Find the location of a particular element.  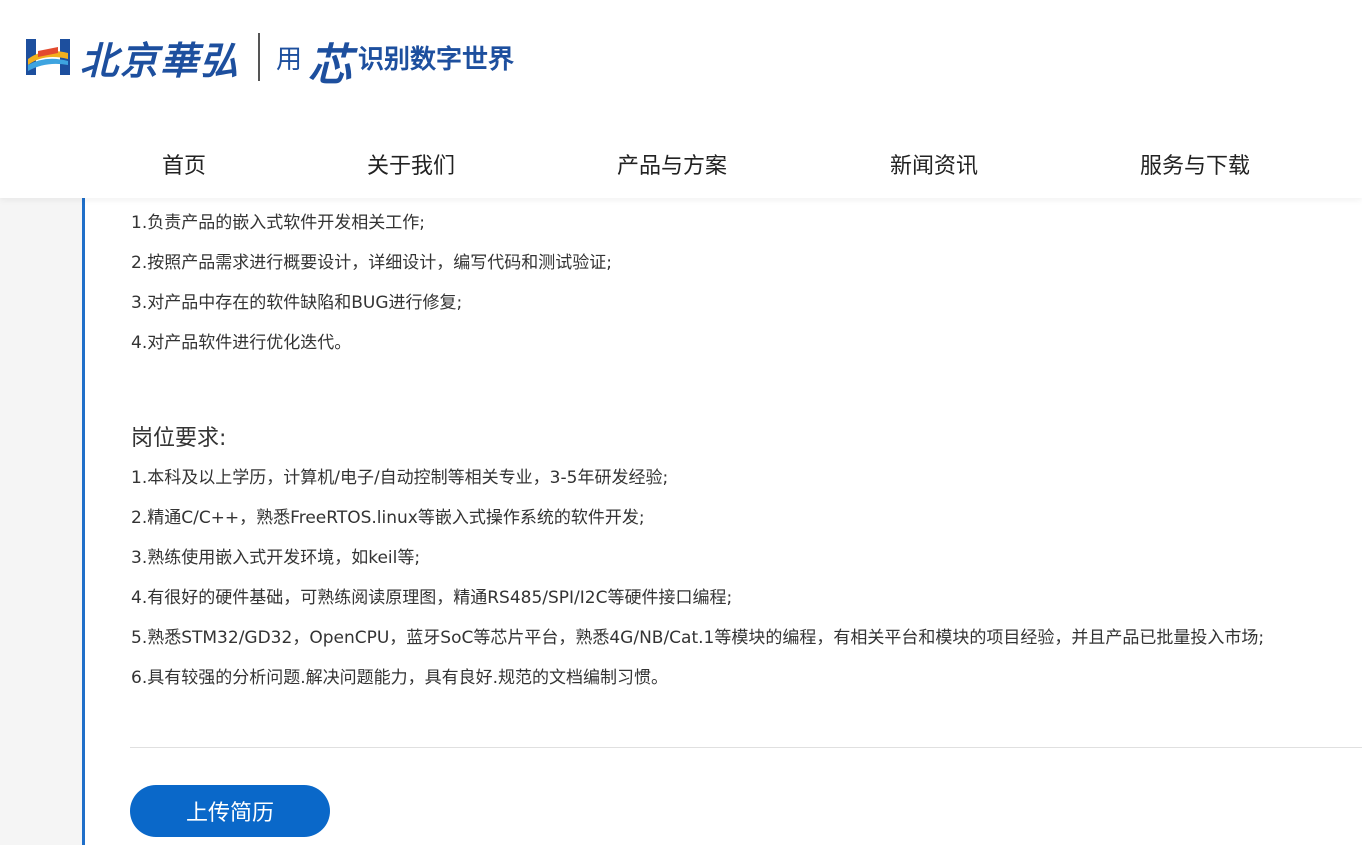

duty-item: 3.对产品中存在的软件缺陷和BUG进行修复; is located at coordinates (297, 303).